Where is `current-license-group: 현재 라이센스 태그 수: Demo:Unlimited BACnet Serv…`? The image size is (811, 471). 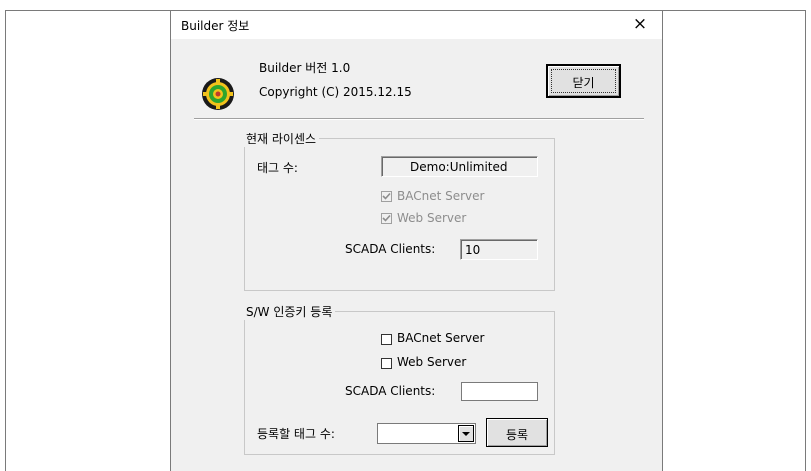 current-license-group: 현재 라이센스 태그 수: Demo:Unlimited BACnet Serv… is located at coordinates (399, 210).